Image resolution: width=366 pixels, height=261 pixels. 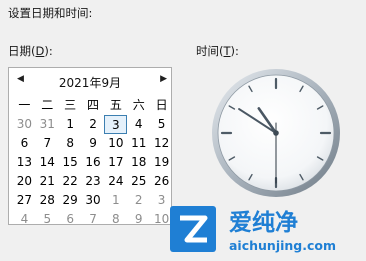 I want to click on day-cell: 9, so click(x=93, y=143).